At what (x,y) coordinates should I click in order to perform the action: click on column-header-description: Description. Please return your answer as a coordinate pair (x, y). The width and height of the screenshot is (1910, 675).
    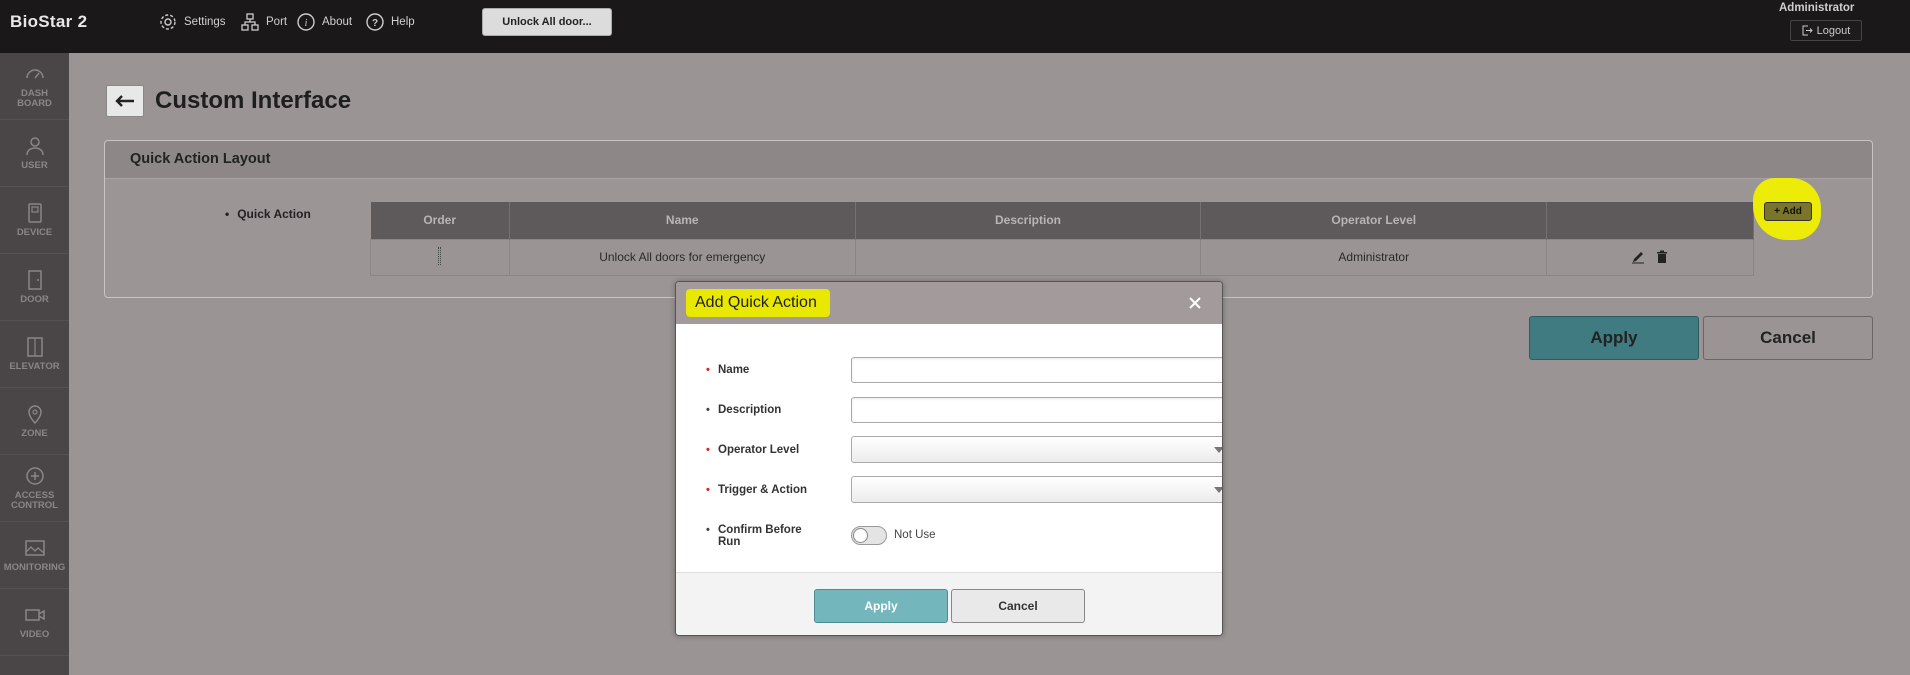
    Looking at the image, I should click on (1028, 220).